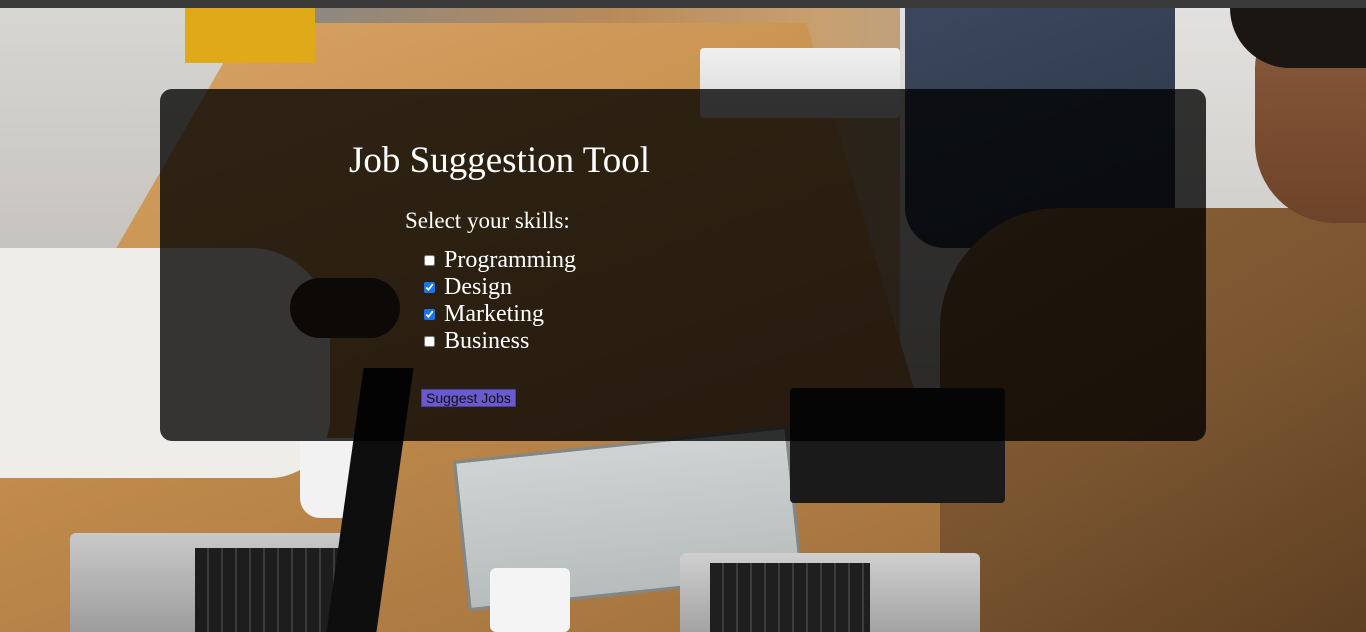 The width and height of the screenshot is (1366, 632). I want to click on browser-top-strip, so click(683, 4).